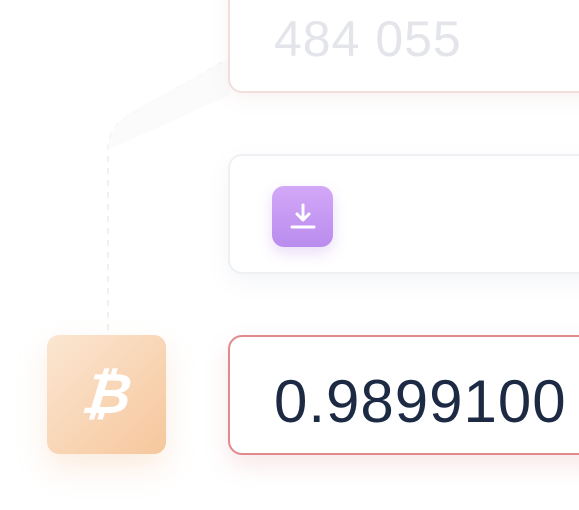  I want to click on bitcoin-tile: ₿, so click(106, 394).